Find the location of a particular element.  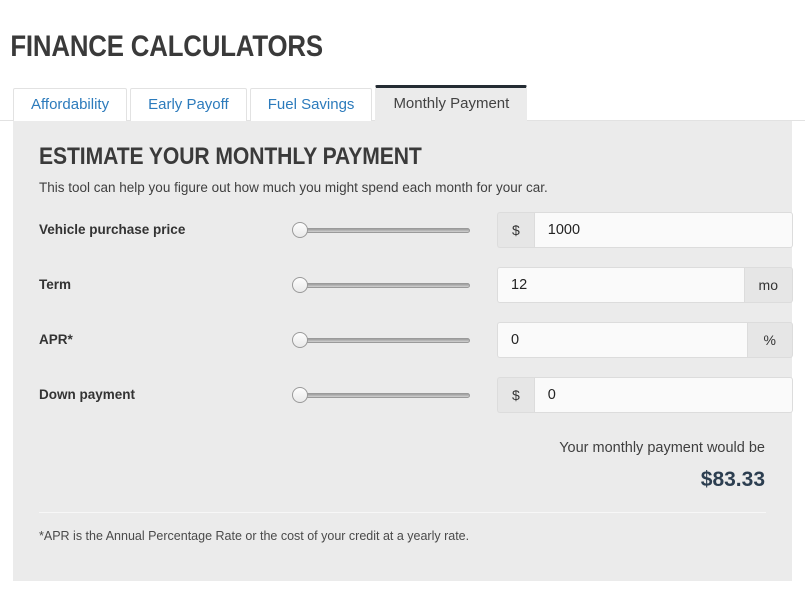

vehicle-purchase-price-input is located at coordinates (663, 230).